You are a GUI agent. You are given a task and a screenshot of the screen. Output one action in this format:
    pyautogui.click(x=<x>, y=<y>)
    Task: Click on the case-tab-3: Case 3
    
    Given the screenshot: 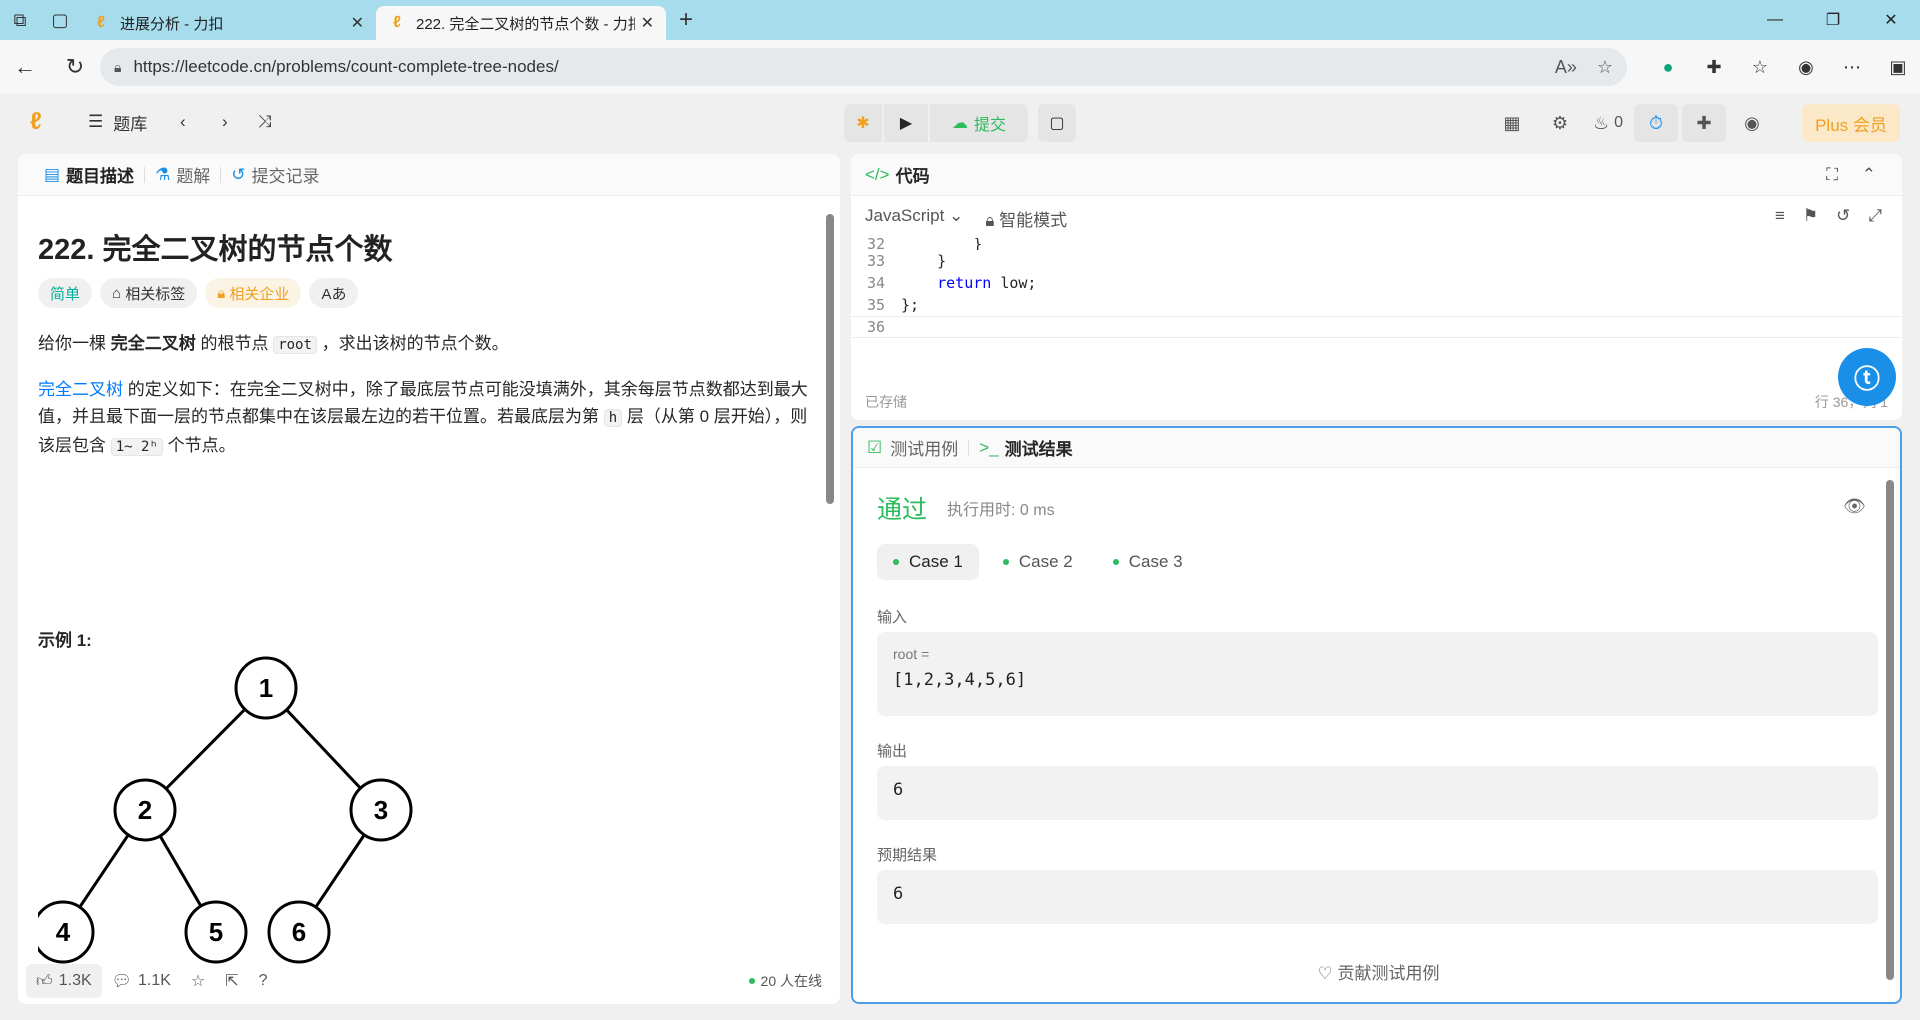 What is the action you would take?
    pyautogui.click(x=1148, y=562)
    